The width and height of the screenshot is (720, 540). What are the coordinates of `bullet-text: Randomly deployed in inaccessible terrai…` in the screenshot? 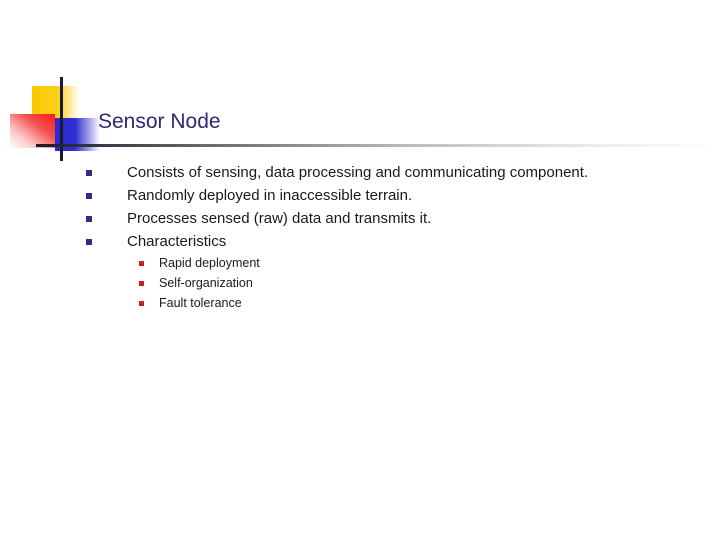 It's located at (270, 195).